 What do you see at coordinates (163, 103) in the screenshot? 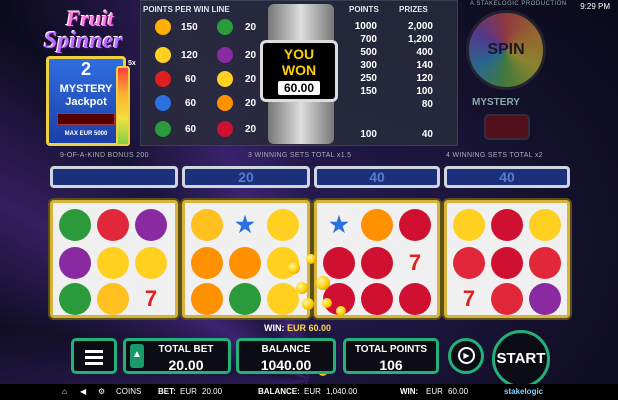
I see `star-icon` at bounding box center [163, 103].